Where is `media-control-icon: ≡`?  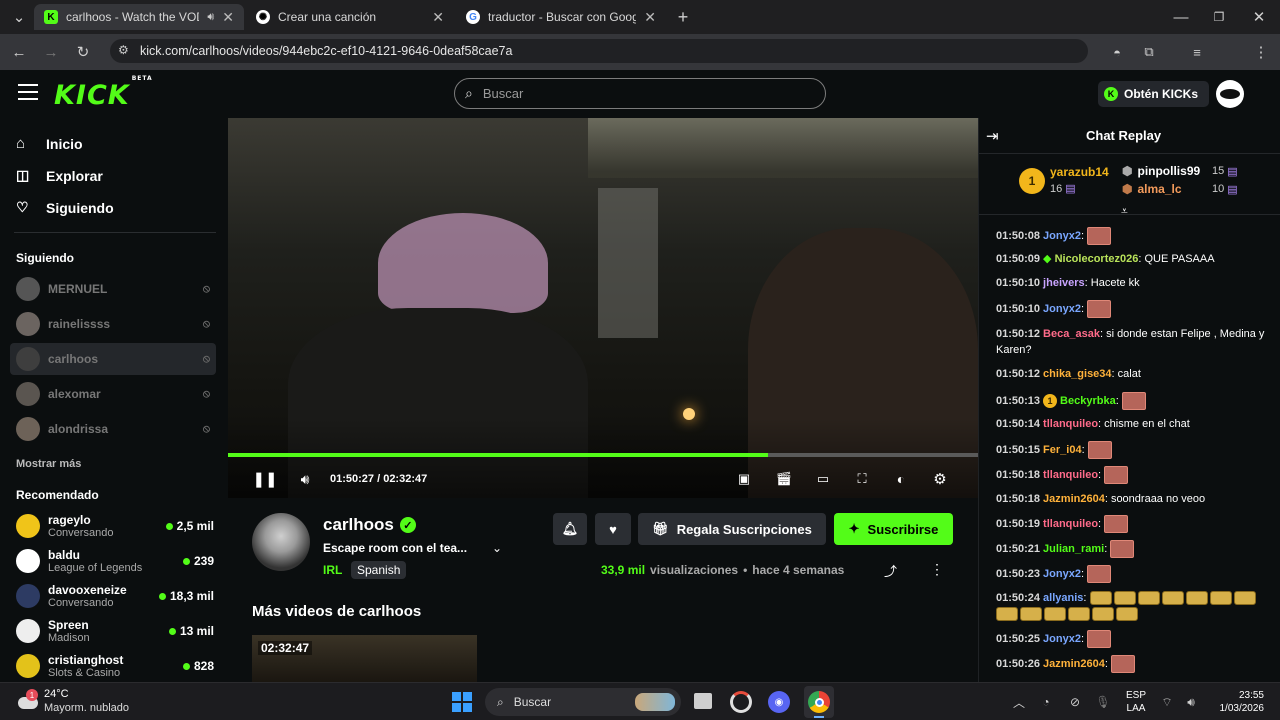 media-control-icon: ≡ is located at coordinates (1197, 52).